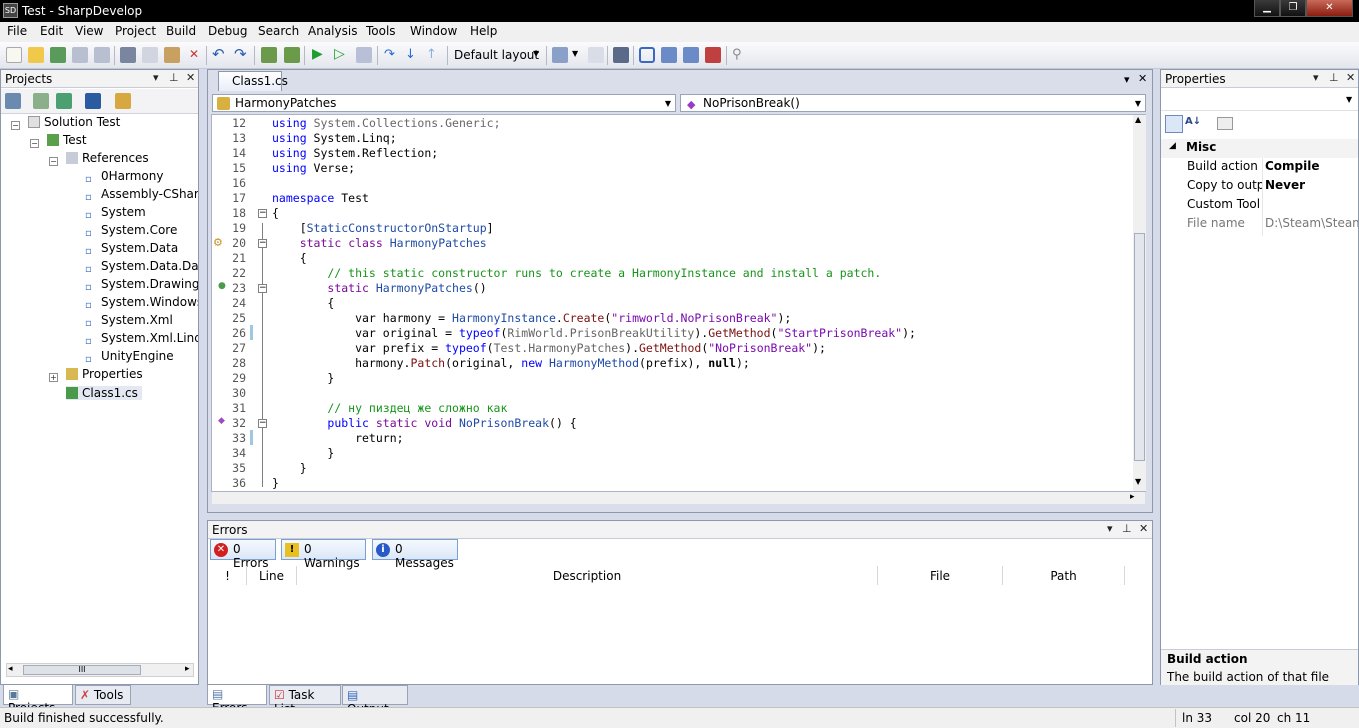 The height and width of the screenshot is (728, 1359). What do you see at coordinates (1174, 124) in the screenshot?
I see `categorized-view-icon` at bounding box center [1174, 124].